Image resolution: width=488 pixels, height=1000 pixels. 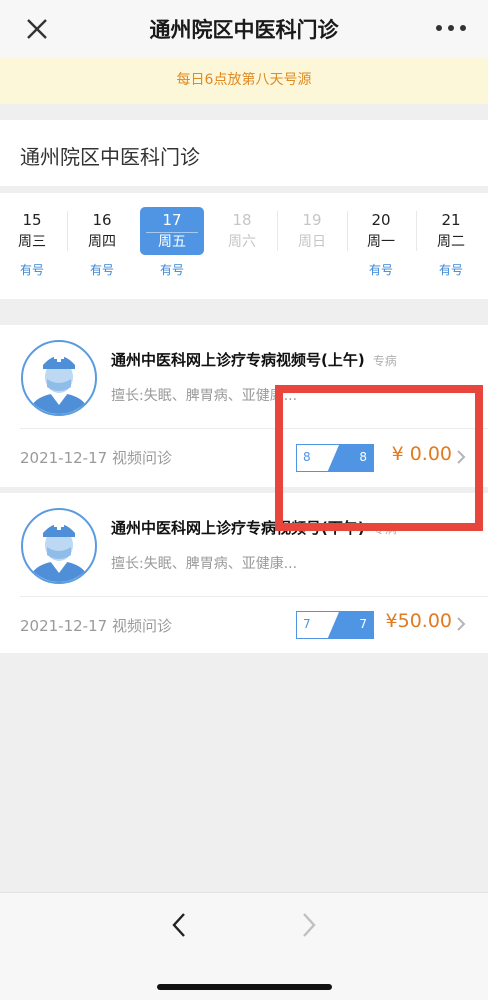 I want to click on date-weekday: 周二, so click(x=451, y=242).